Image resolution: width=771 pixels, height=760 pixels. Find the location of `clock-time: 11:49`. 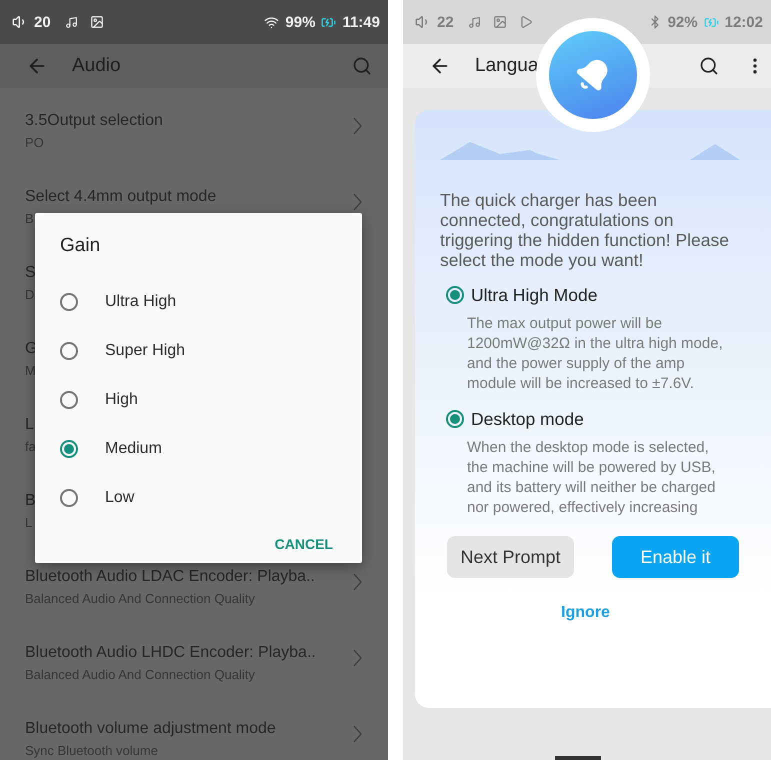

clock-time: 11:49 is located at coordinates (361, 22).